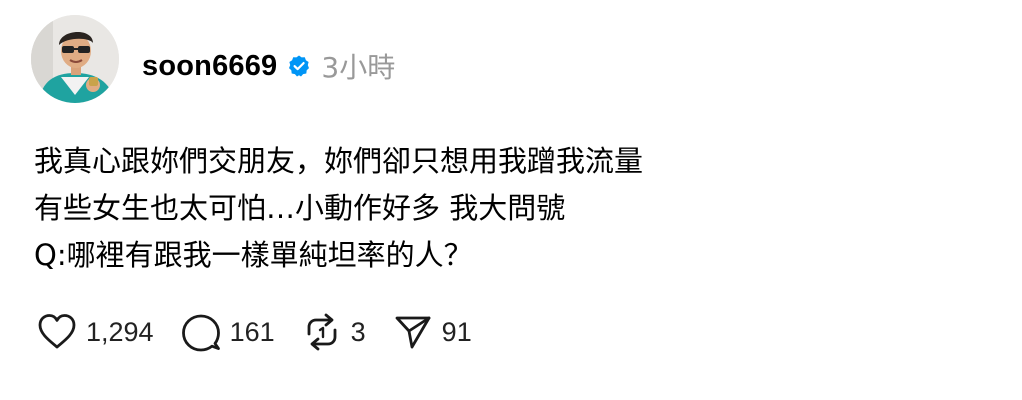 Image resolution: width=1022 pixels, height=400 pixels. I want to click on repost-icon, so click(322, 332).